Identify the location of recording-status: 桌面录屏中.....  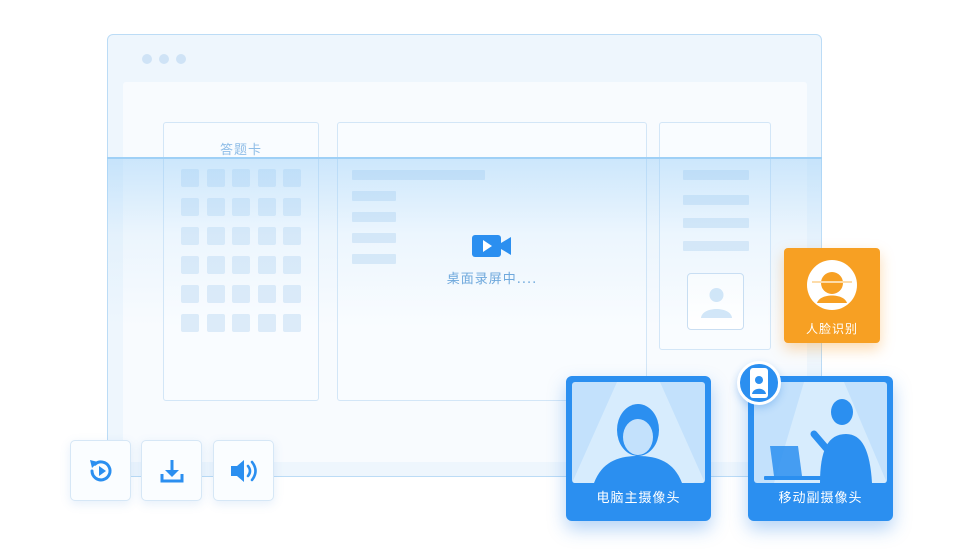
(492, 279).